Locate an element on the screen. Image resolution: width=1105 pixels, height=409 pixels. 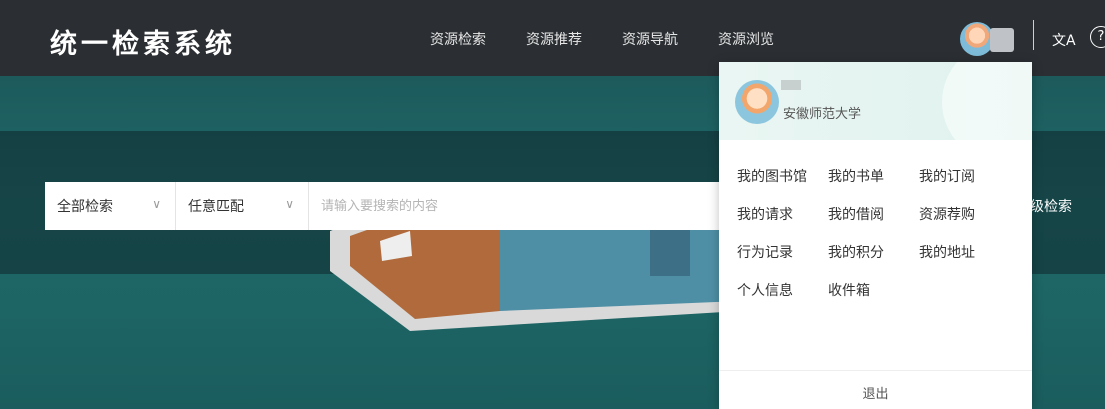
advanced-search-link: 级检索 is located at coordinates (1051, 206).